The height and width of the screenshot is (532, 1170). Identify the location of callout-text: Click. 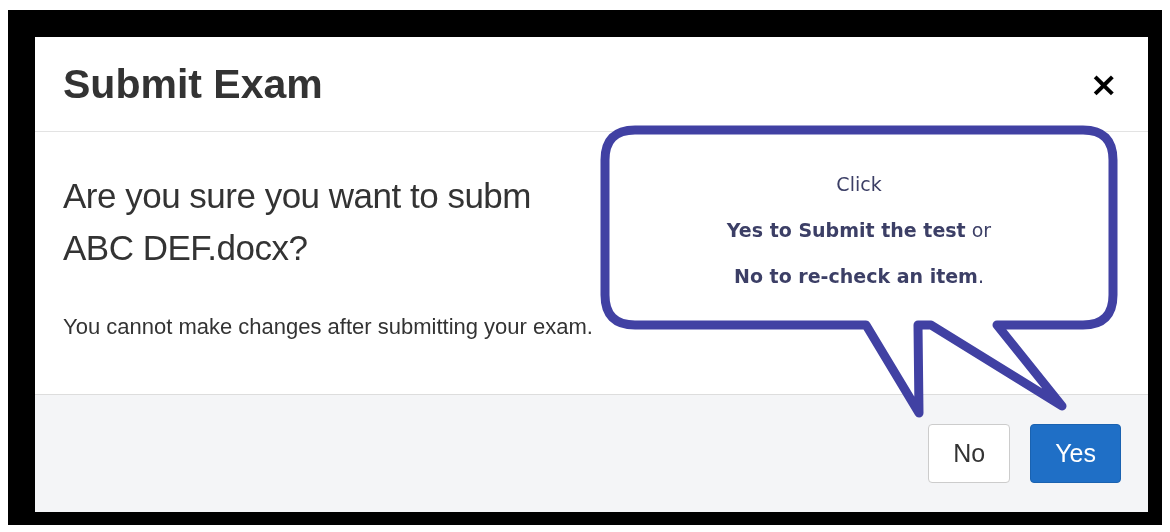
(859, 184).